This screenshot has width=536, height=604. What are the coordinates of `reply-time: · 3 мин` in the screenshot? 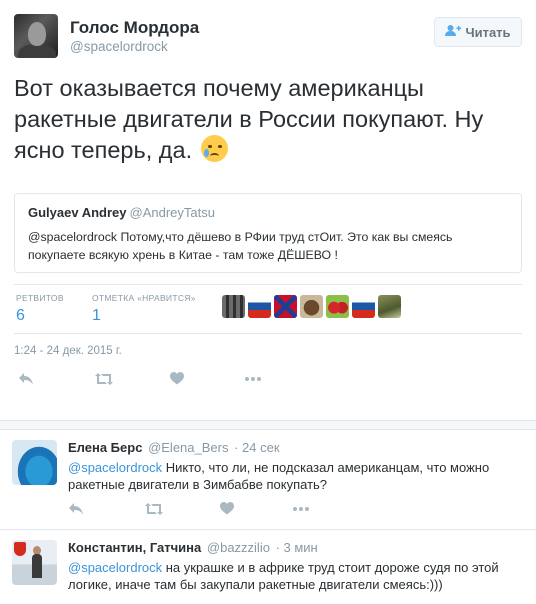 It's located at (297, 547).